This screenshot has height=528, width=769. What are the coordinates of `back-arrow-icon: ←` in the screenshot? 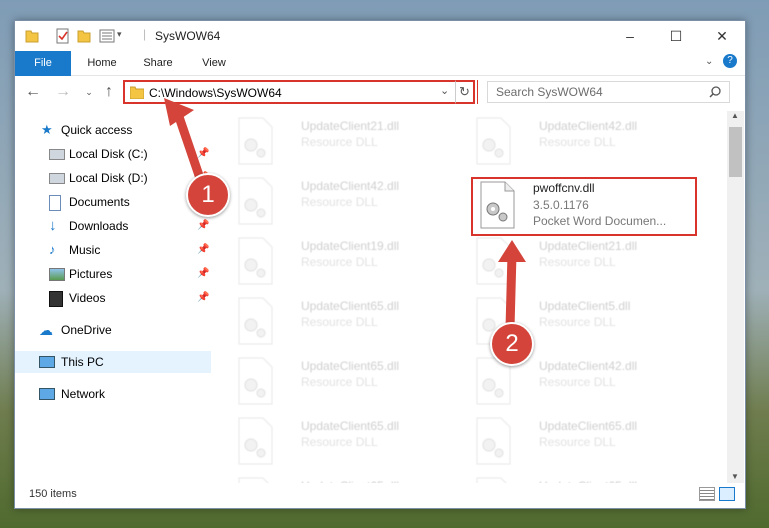 It's located at (33, 92).